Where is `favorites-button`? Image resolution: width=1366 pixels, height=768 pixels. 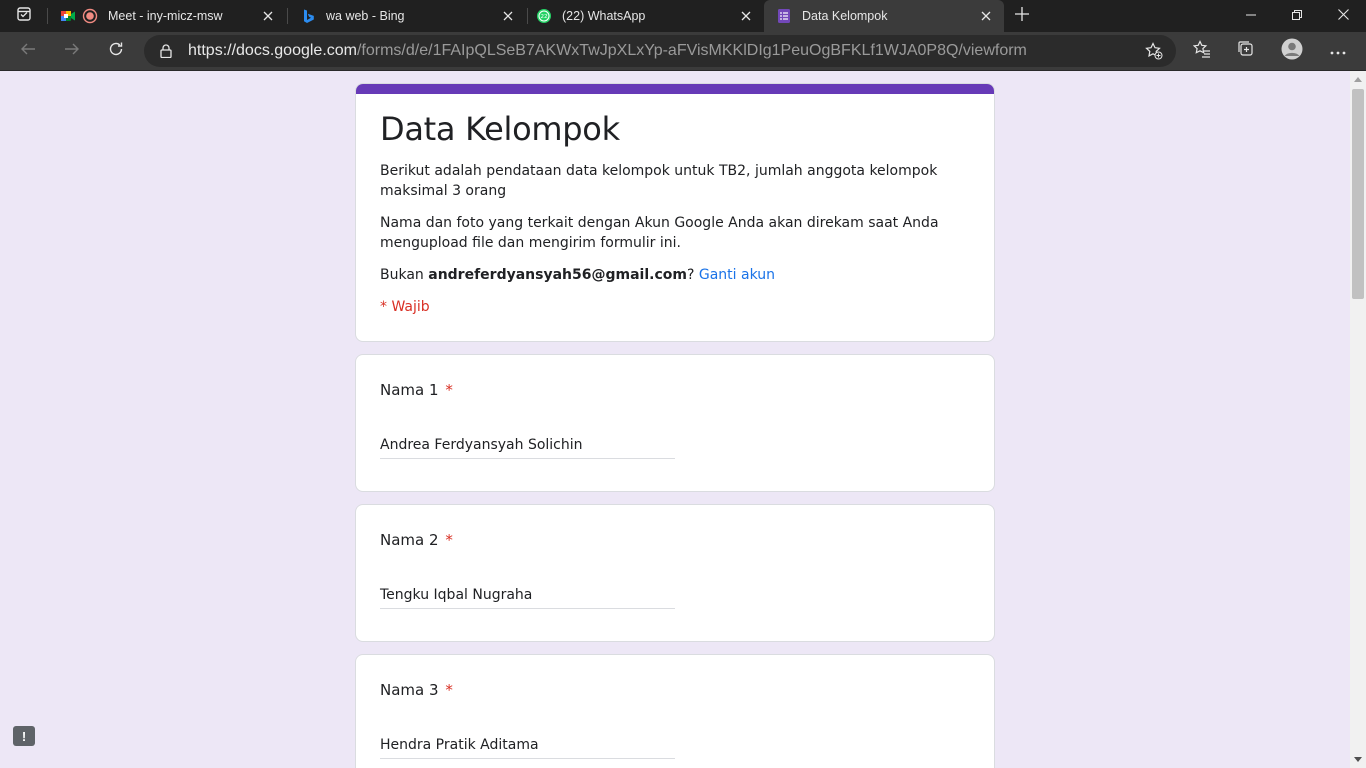 favorites-button is located at coordinates (1202, 51).